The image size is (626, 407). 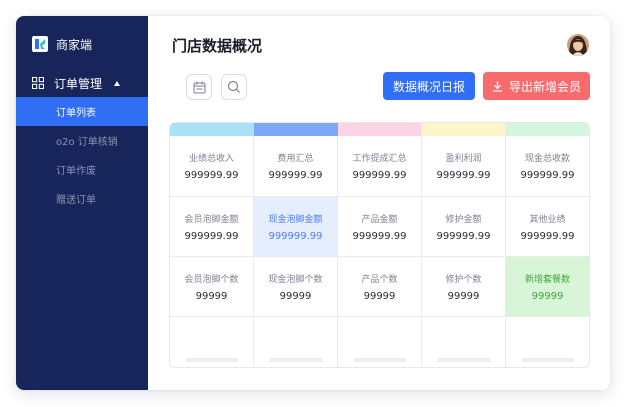 What do you see at coordinates (117, 83) in the screenshot?
I see `caret-up-icon` at bounding box center [117, 83].